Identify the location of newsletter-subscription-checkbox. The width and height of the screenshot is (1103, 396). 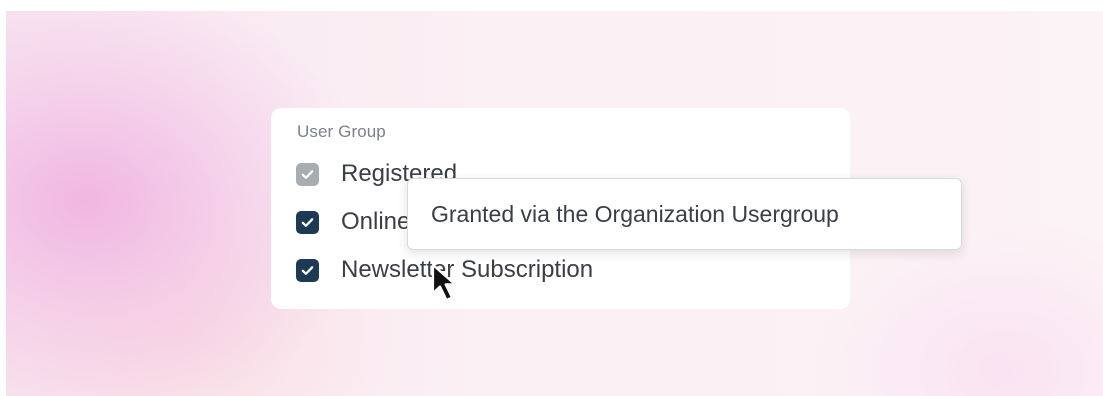
(307, 270).